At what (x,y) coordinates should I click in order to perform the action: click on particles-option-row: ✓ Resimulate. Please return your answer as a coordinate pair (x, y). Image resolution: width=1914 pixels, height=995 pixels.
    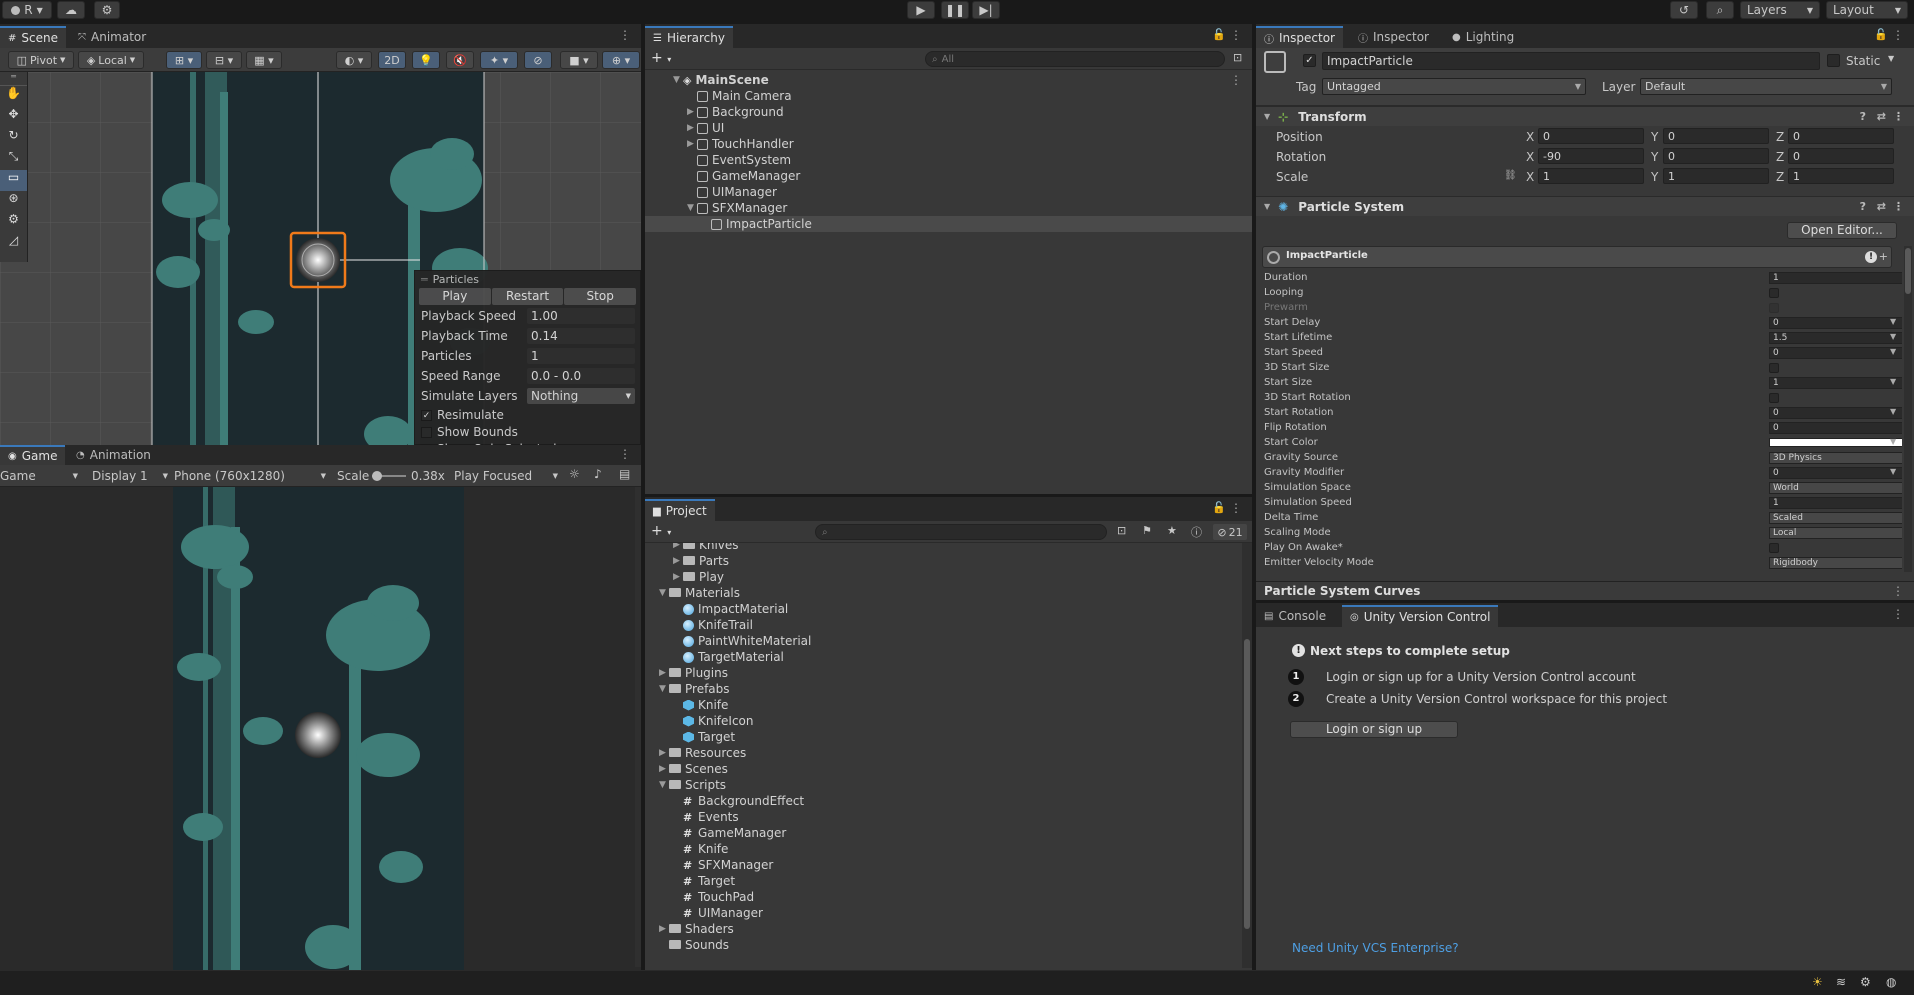
    Looking at the image, I should click on (462, 415).